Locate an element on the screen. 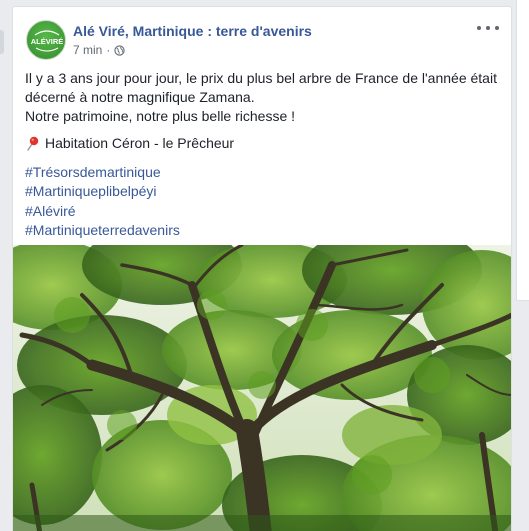 This screenshot has height=531, width=529. more-options-icon is located at coordinates (488, 28).